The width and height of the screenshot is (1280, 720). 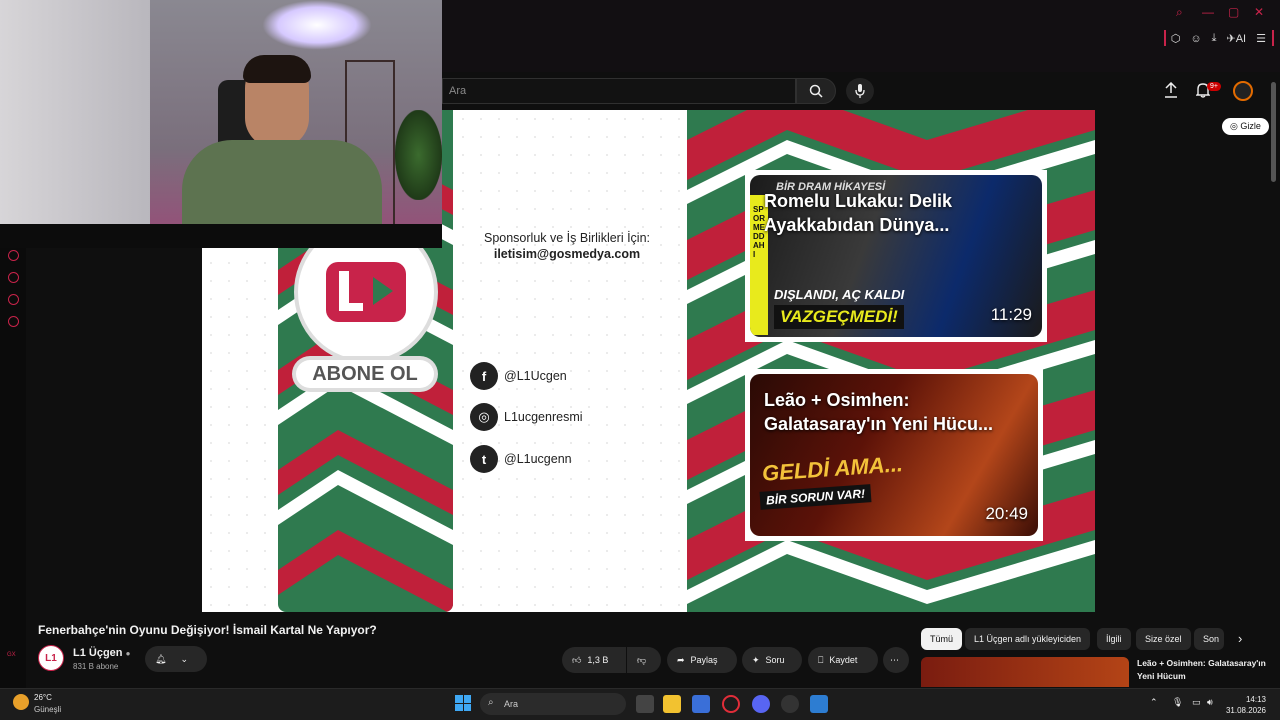 What do you see at coordinates (176, 659) in the screenshot?
I see `subscribe-bell-button: 🔔︎ ⌄` at bounding box center [176, 659].